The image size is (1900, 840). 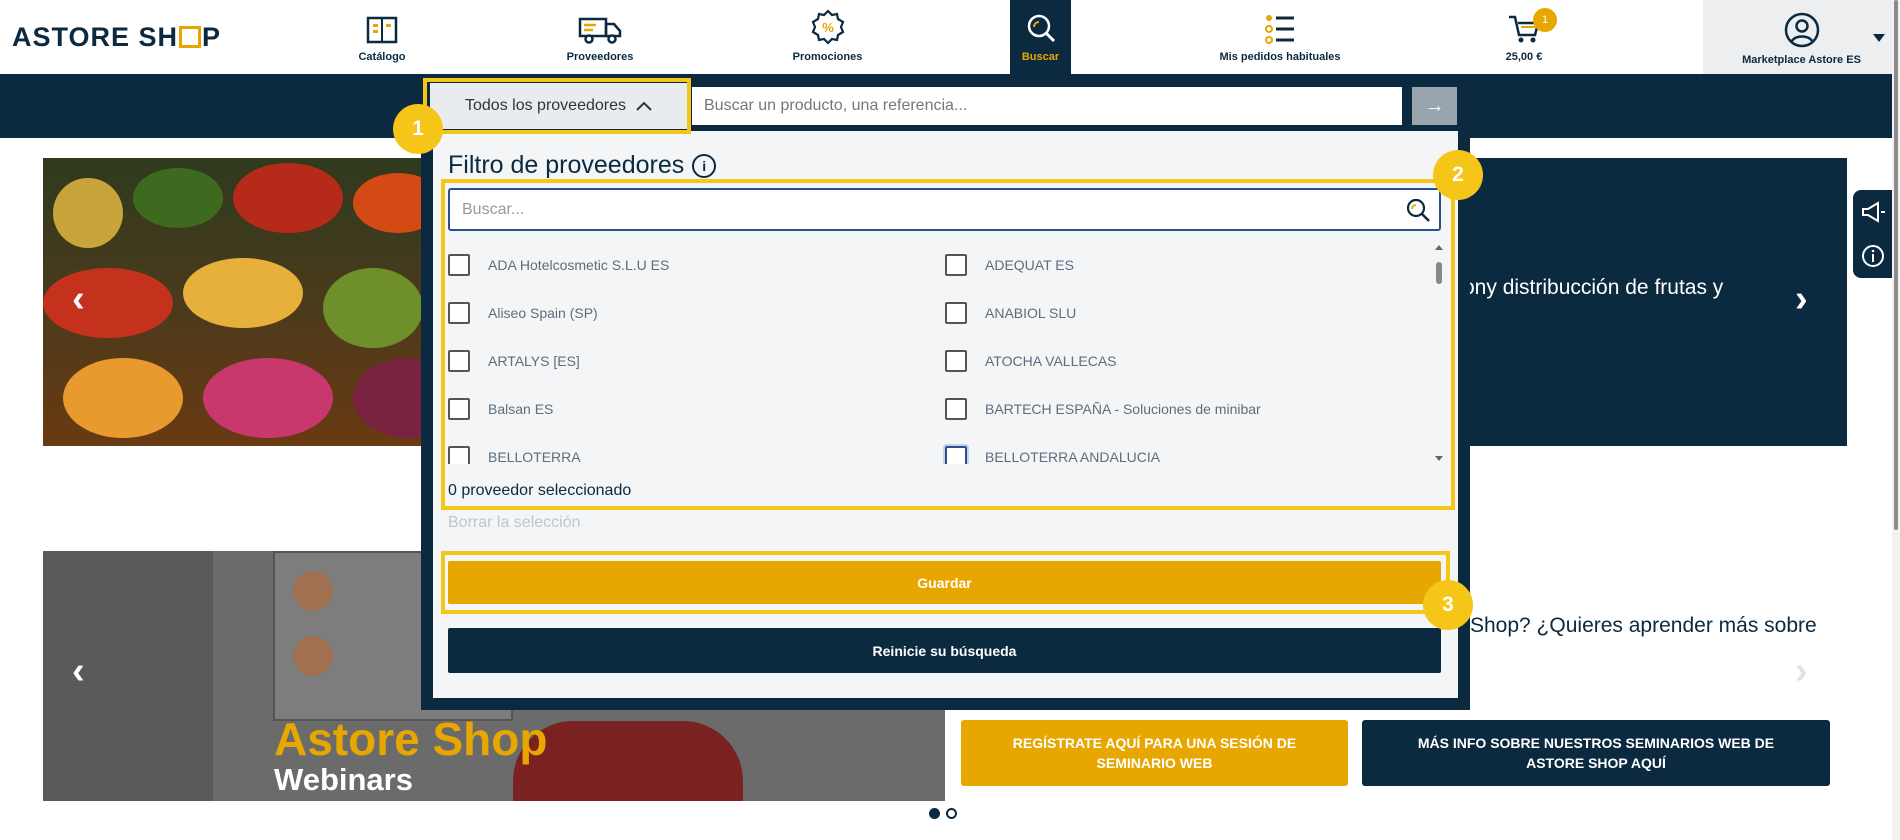 What do you see at coordinates (1879, 38) in the screenshot?
I see `chevron-down-icon` at bounding box center [1879, 38].